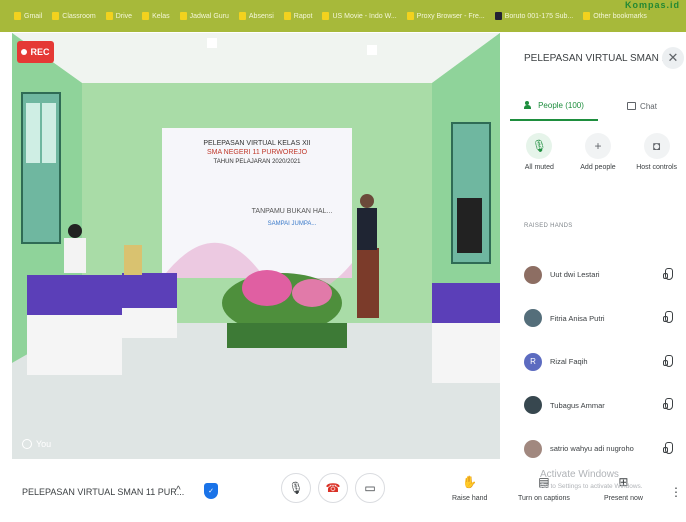 Image resolution: width=686 pixels, height=522 pixels. Describe the element at coordinates (24, 52) in the screenshot. I see `recording-dot-icon` at that location.